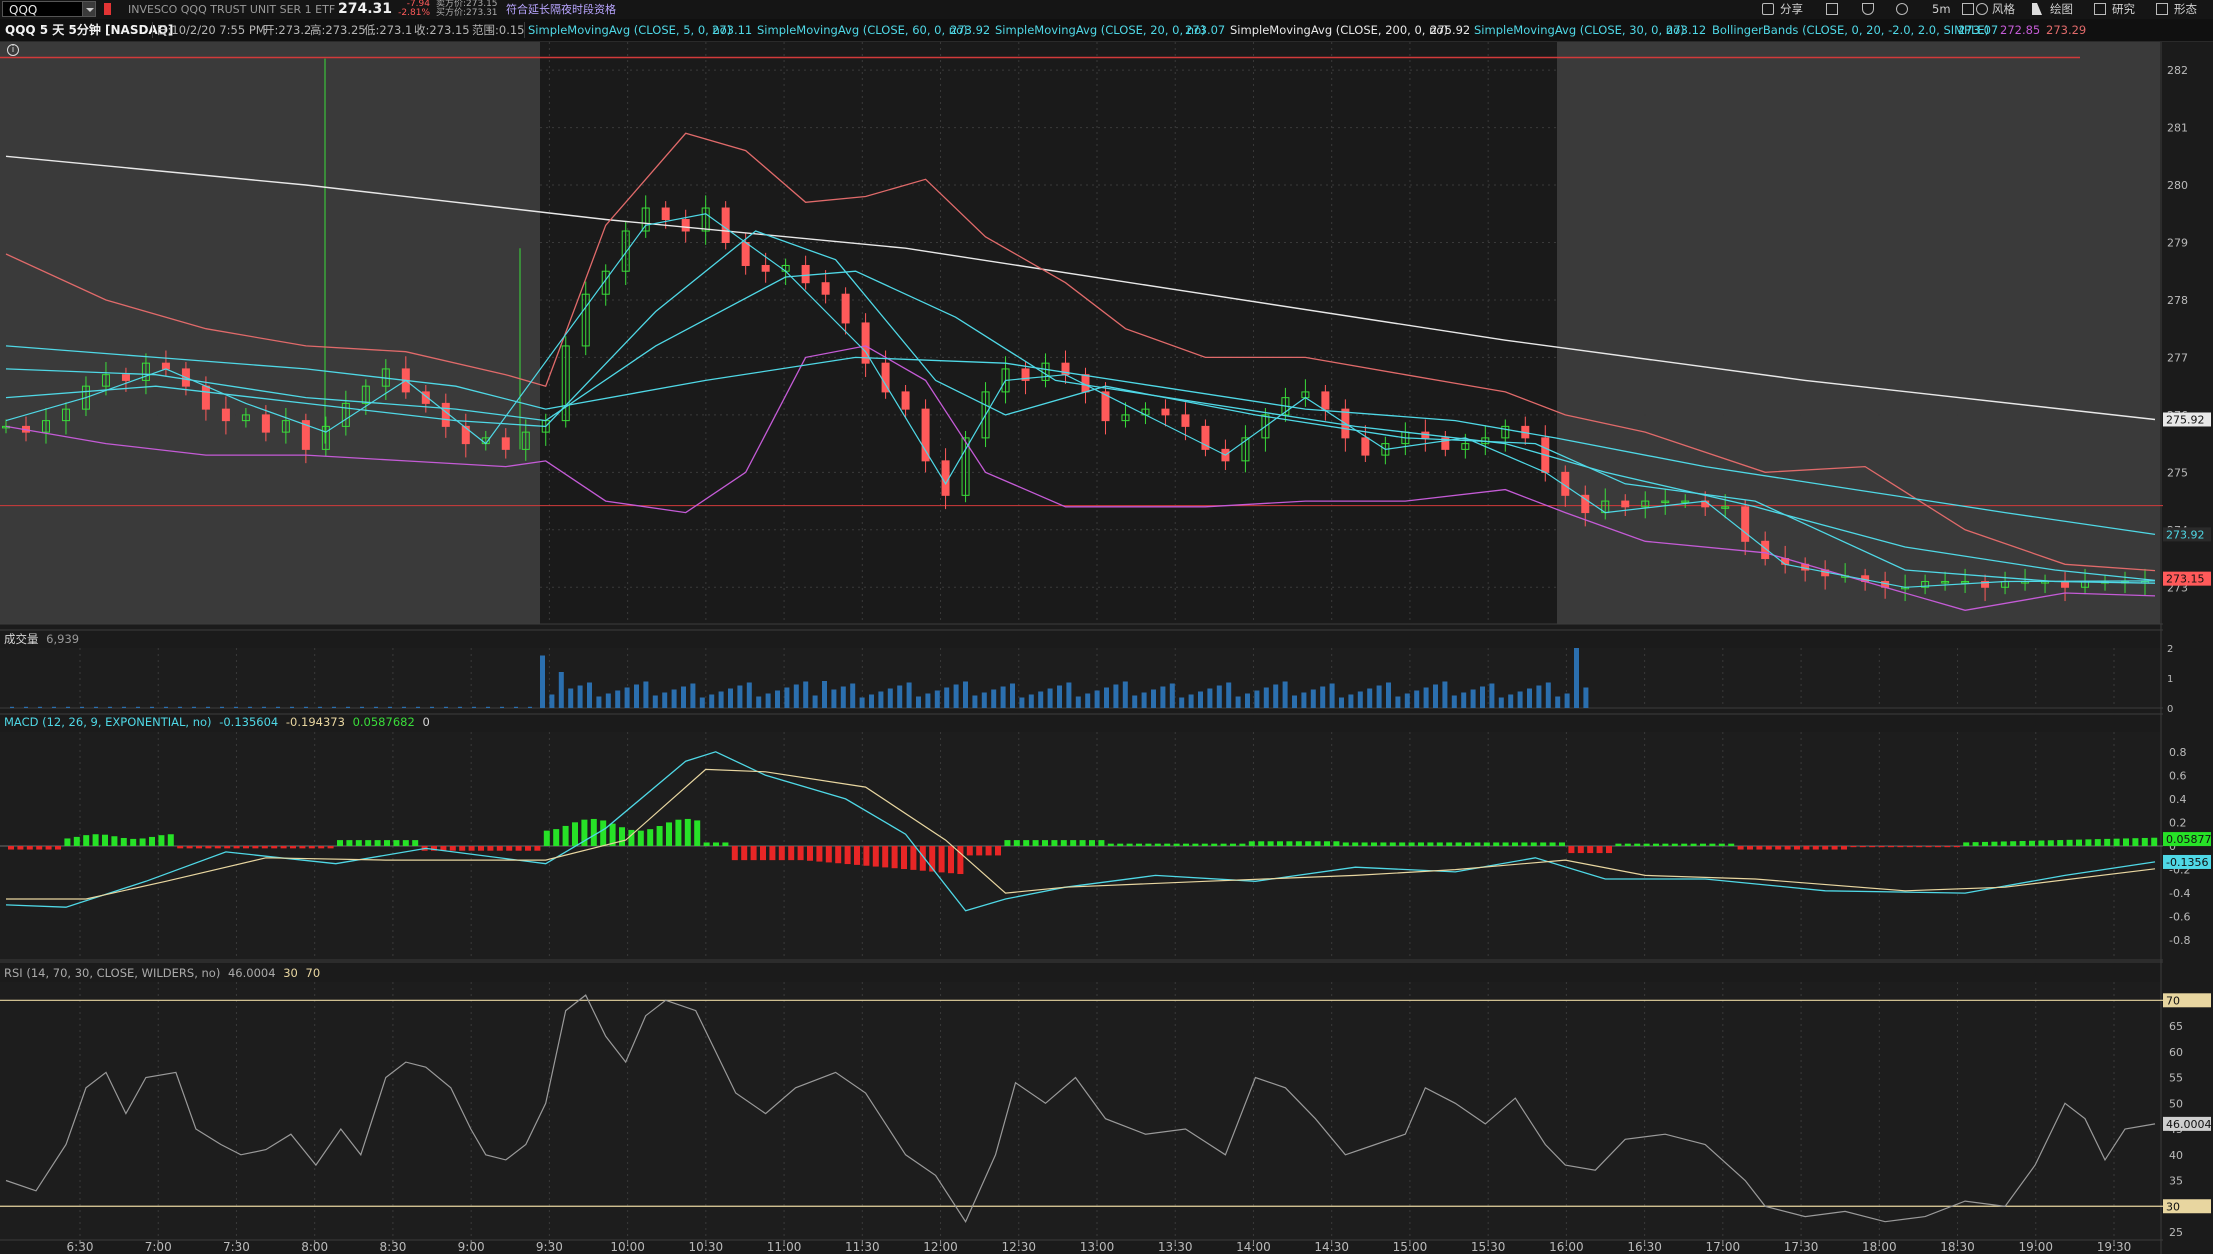 This screenshot has width=2213, height=1254. What do you see at coordinates (2100, 9) in the screenshot?
I see `studies-icon` at bounding box center [2100, 9].